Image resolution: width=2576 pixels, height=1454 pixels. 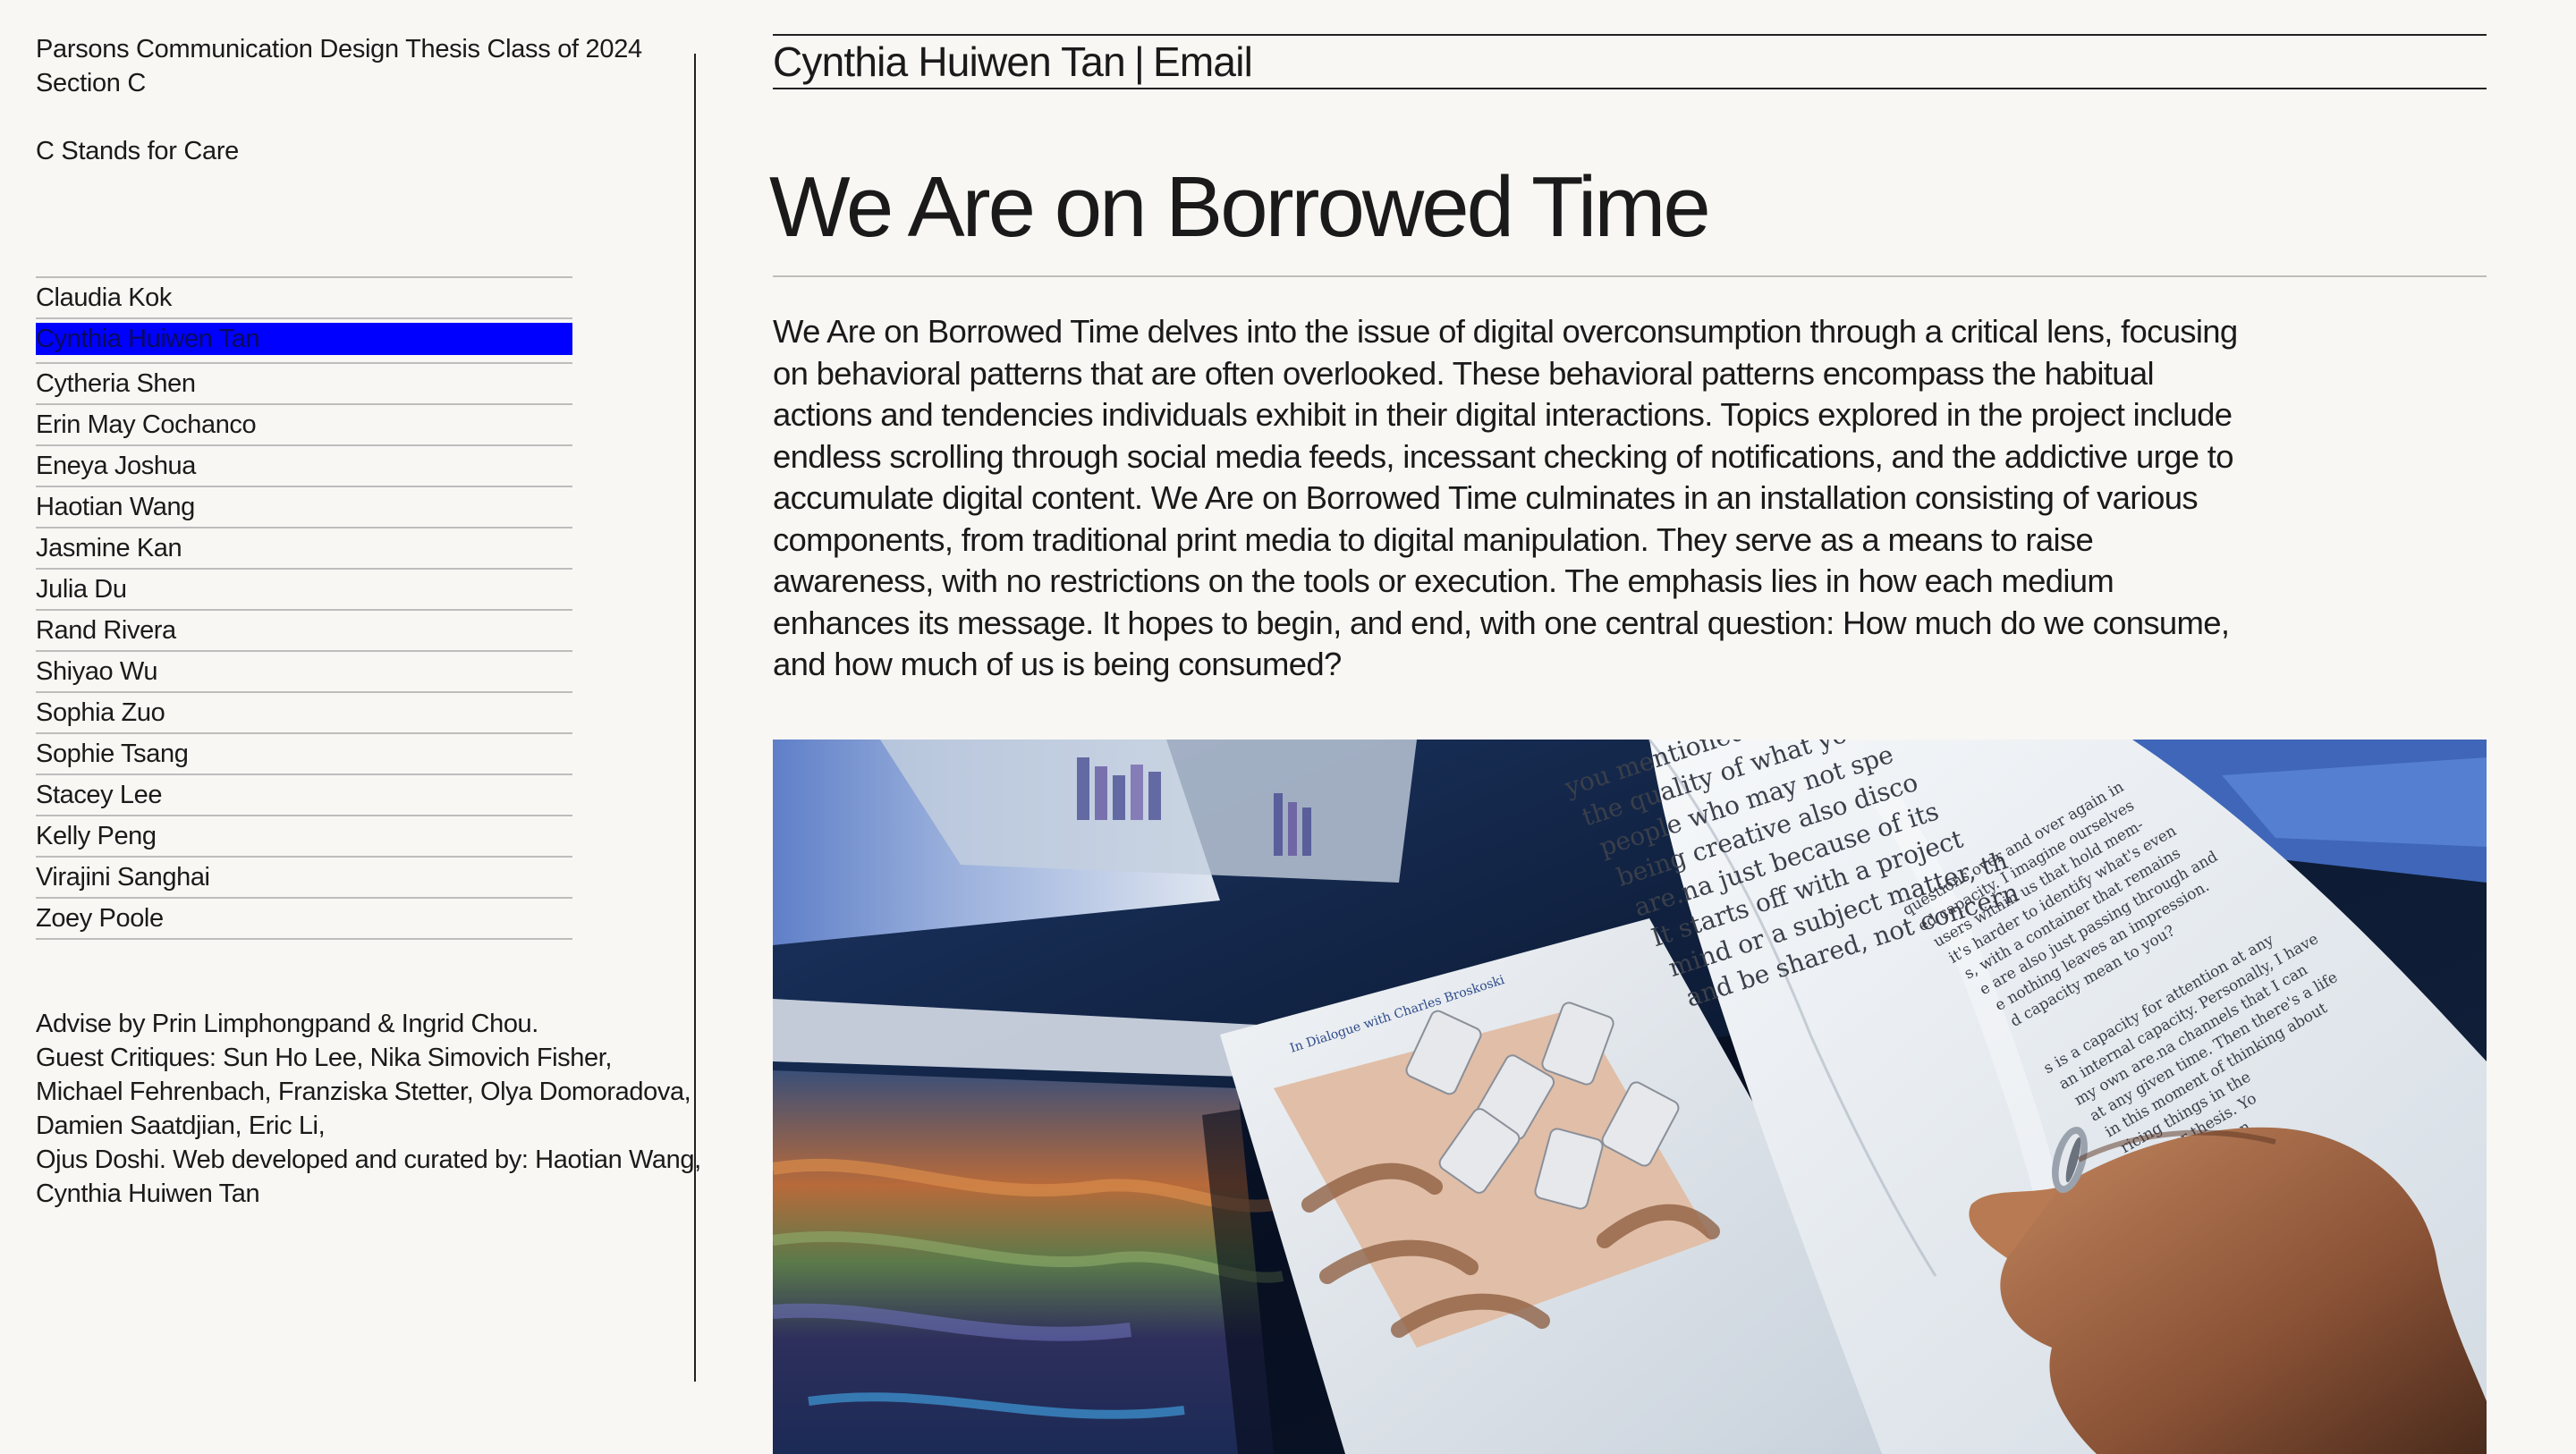 What do you see at coordinates (148, 1193) in the screenshot?
I see `credits-line: Cynthia Huiwen Tan` at bounding box center [148, 1193].